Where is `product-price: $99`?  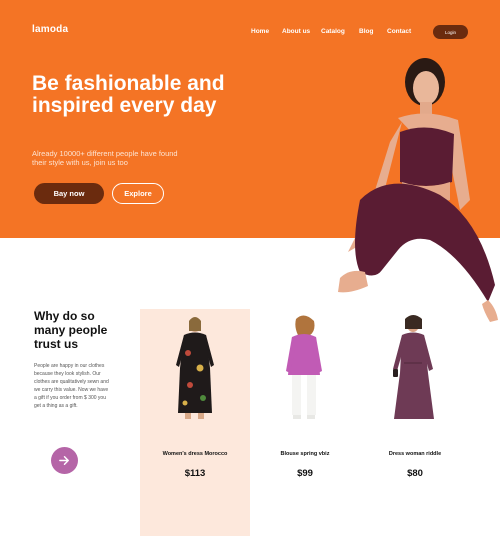 product-price: $99 is located at coordinates (305, 473).